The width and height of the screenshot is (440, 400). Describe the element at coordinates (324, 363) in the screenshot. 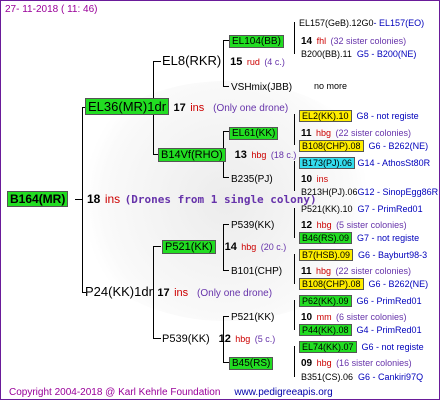

I see `b45-insemination: hbg` at that location.